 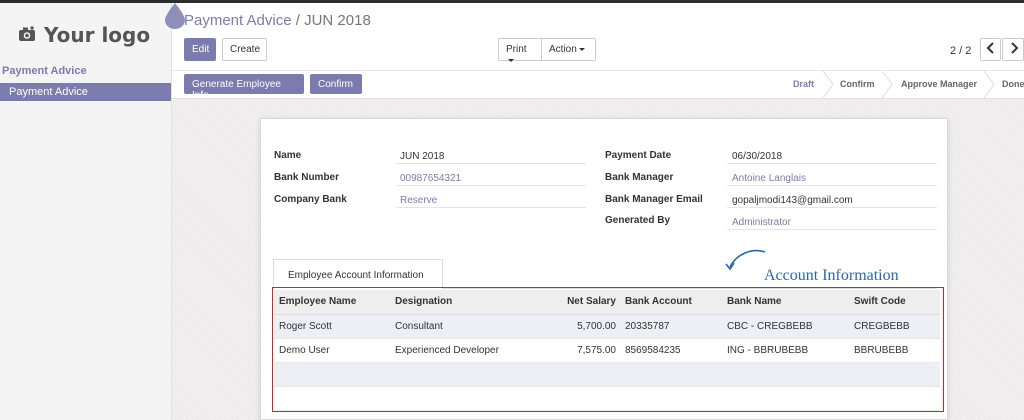 I want to click on create-button: Create, so click(x=244, y=49).